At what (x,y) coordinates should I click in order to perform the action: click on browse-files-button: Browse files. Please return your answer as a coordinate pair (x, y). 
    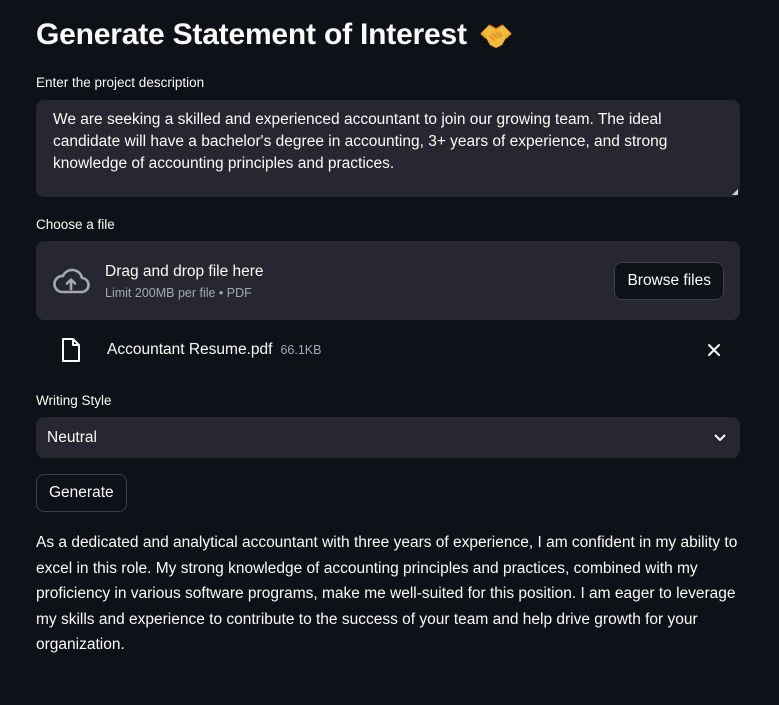
    Looking at the image, I should click on (669, 280).